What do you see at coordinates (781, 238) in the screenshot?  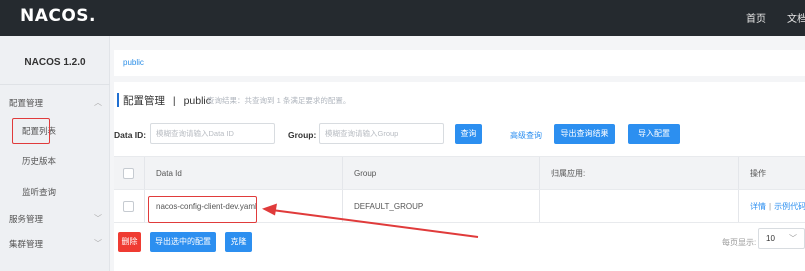 I see `page-size-select: 10 ﹀` at bounding box center [781, 238].